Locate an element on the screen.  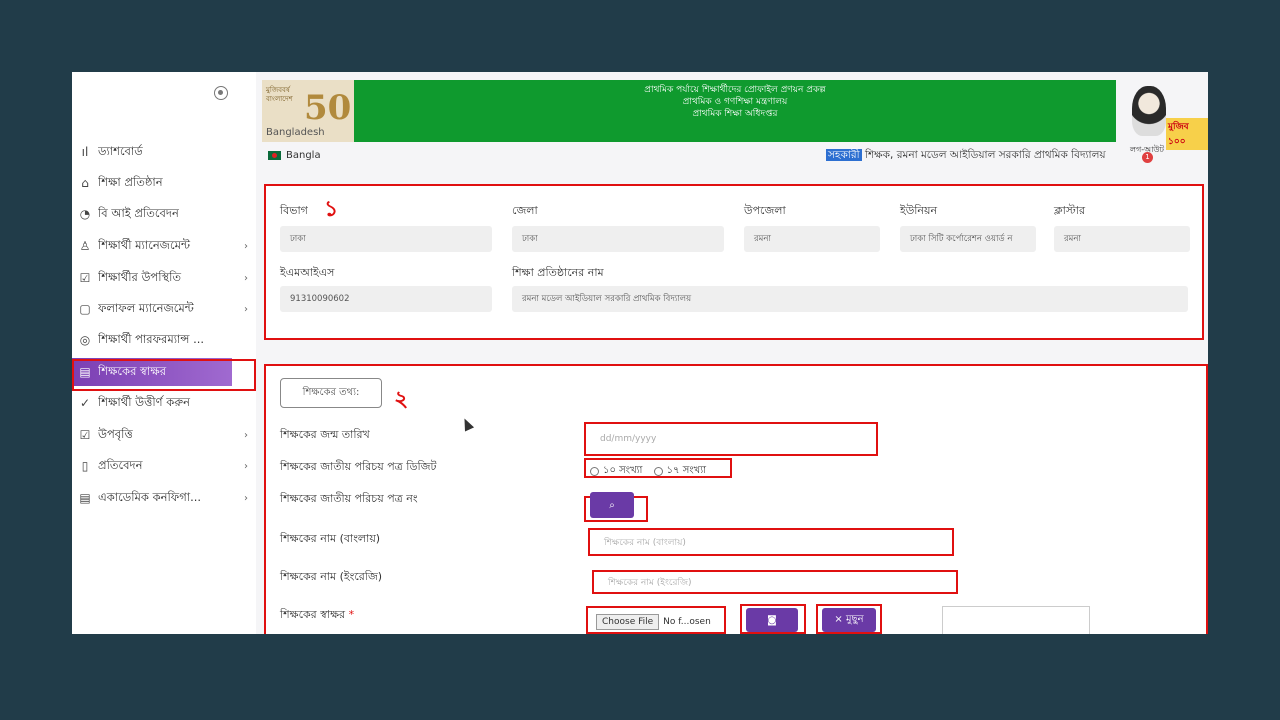
institution-name-label: শিক্ষা প্রতিষ্ঠানের নাম is located at coordinates (558, 272).